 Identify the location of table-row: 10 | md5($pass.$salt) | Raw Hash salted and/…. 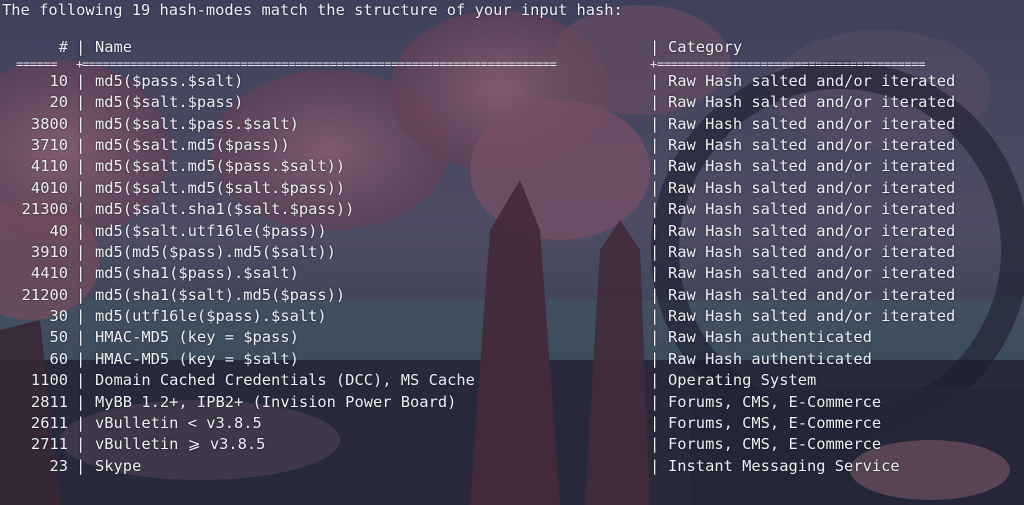
(512, 81).